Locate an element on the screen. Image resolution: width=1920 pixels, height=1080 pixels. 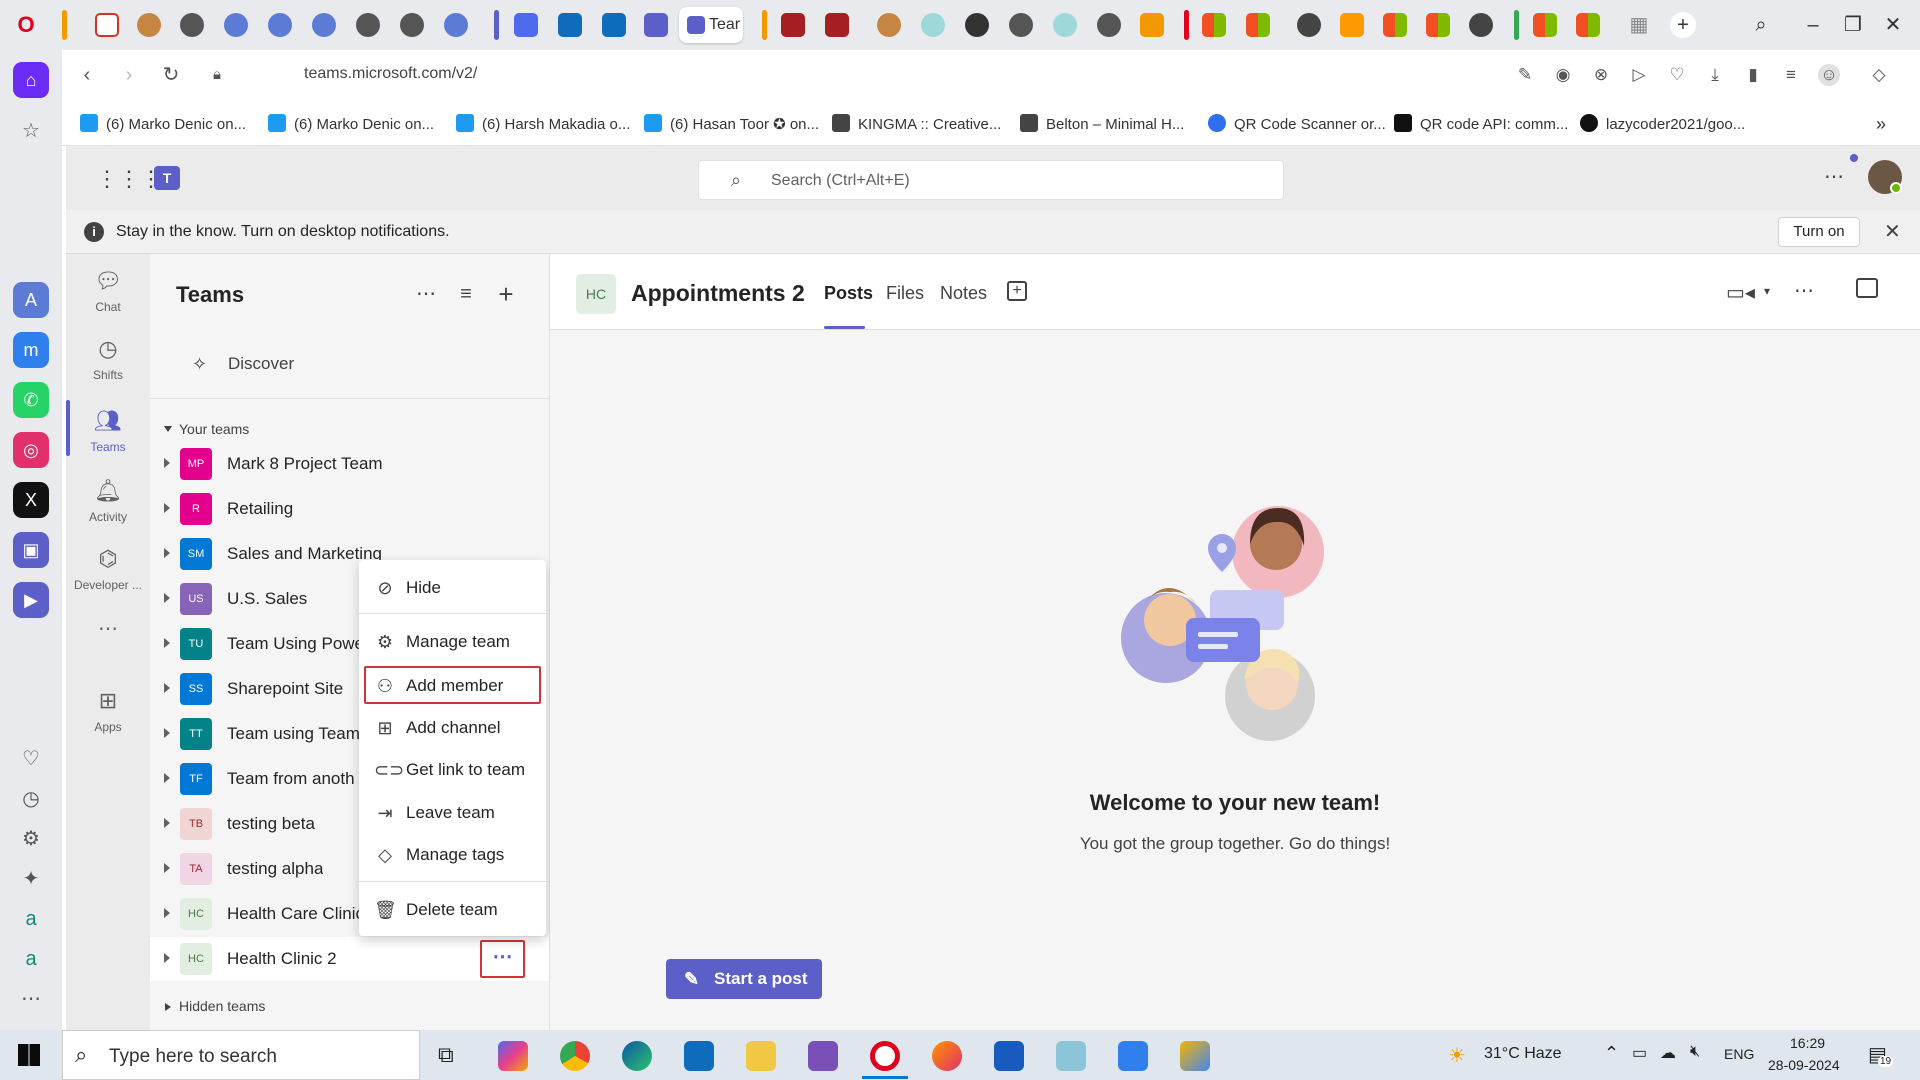
clock-time: 16:29 is located at coordinates (1807, 1043).